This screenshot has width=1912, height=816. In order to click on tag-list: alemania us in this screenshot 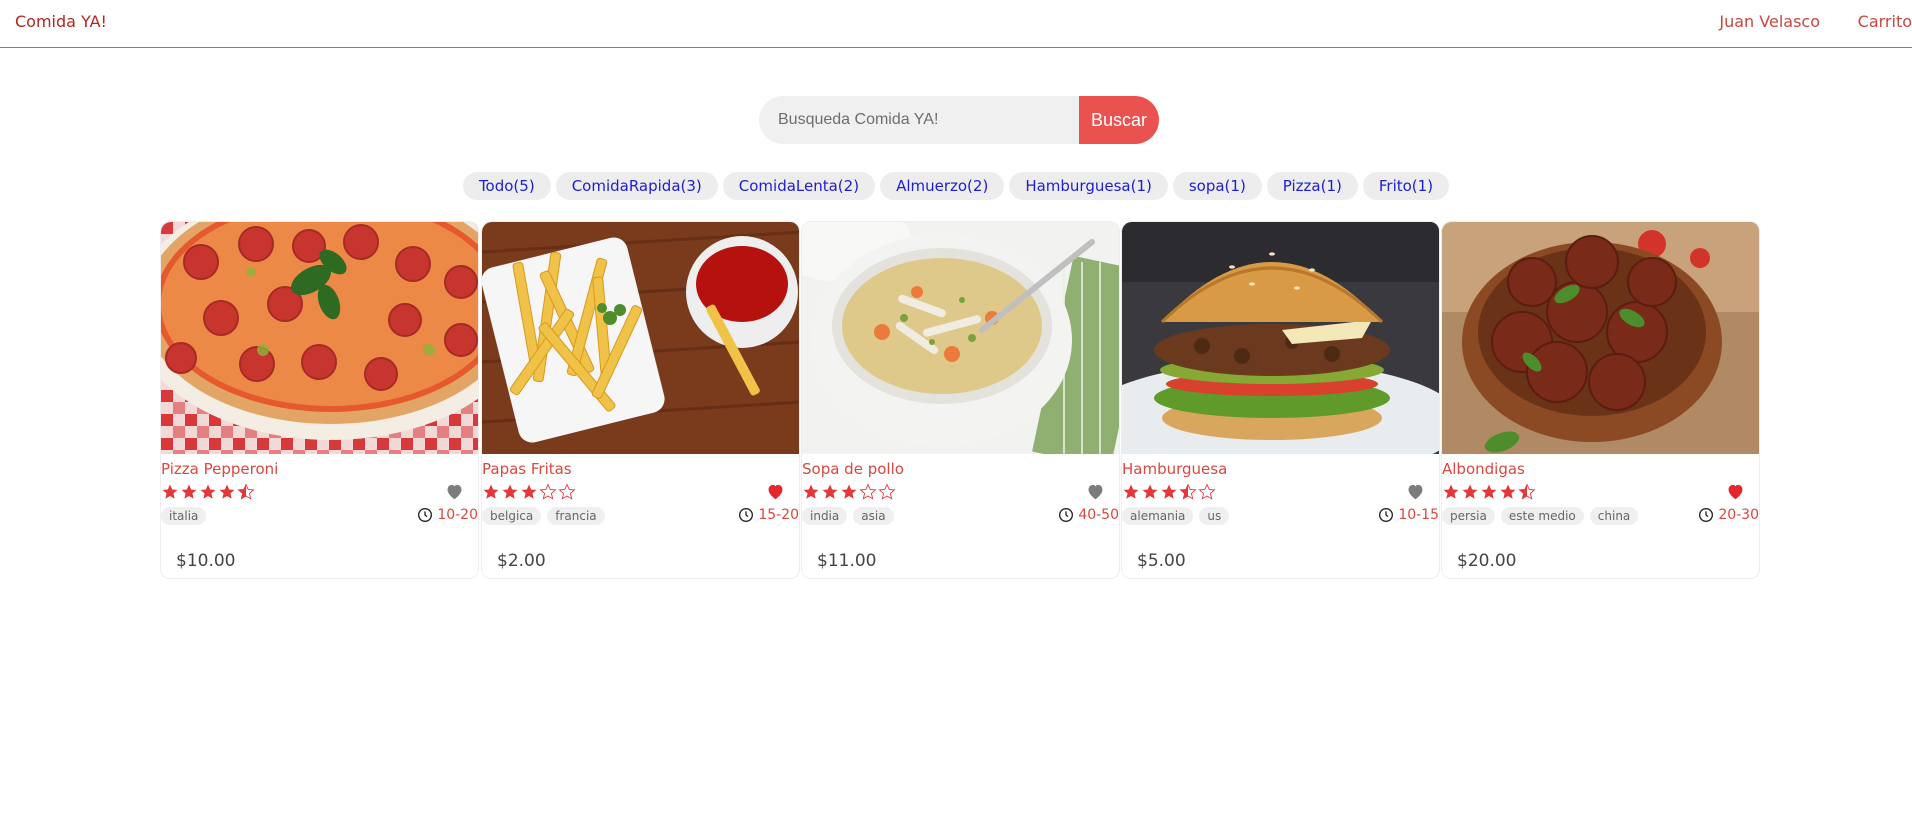, I will do `click(1176, 516)`.